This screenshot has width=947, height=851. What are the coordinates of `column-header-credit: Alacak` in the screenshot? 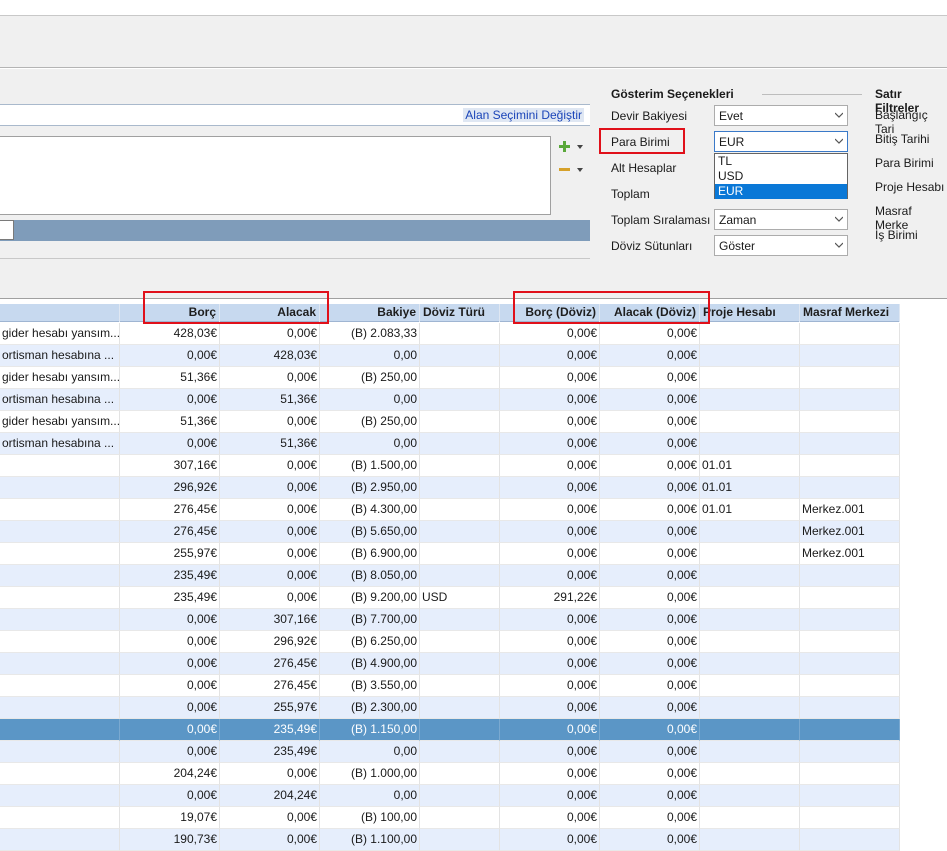 It's located at (270, 313).